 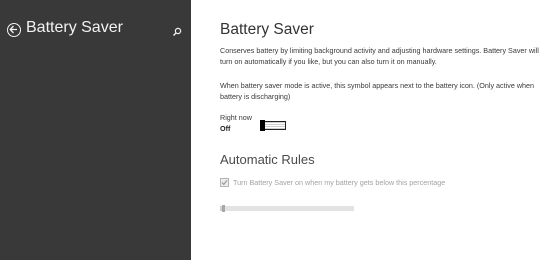 I want to click on page-title: Battery Saver, so click(x=267, y=29).